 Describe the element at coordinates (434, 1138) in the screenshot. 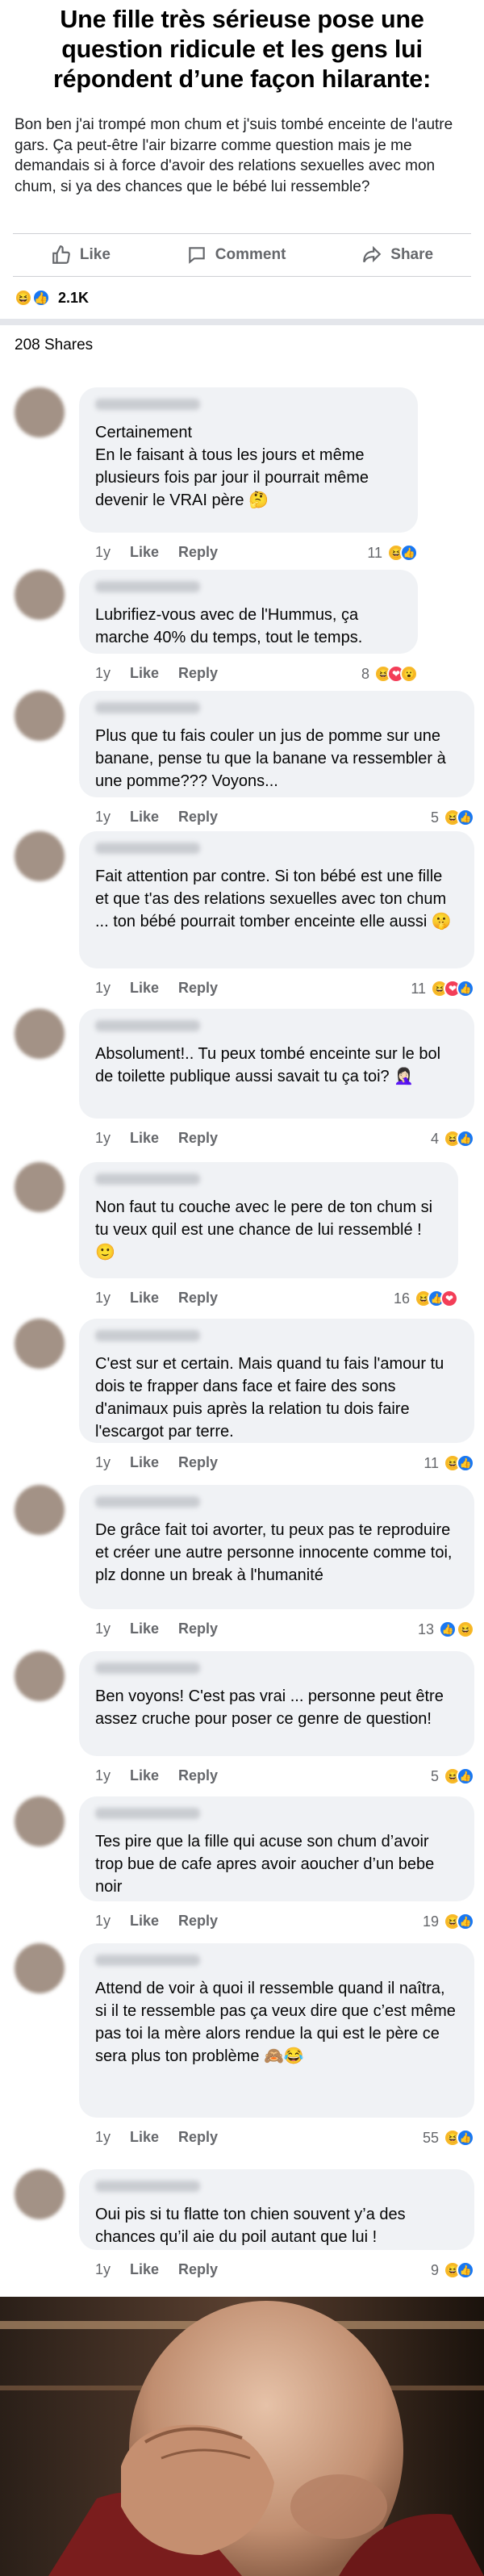

I see `comment-reaction-number: 4` at that location.